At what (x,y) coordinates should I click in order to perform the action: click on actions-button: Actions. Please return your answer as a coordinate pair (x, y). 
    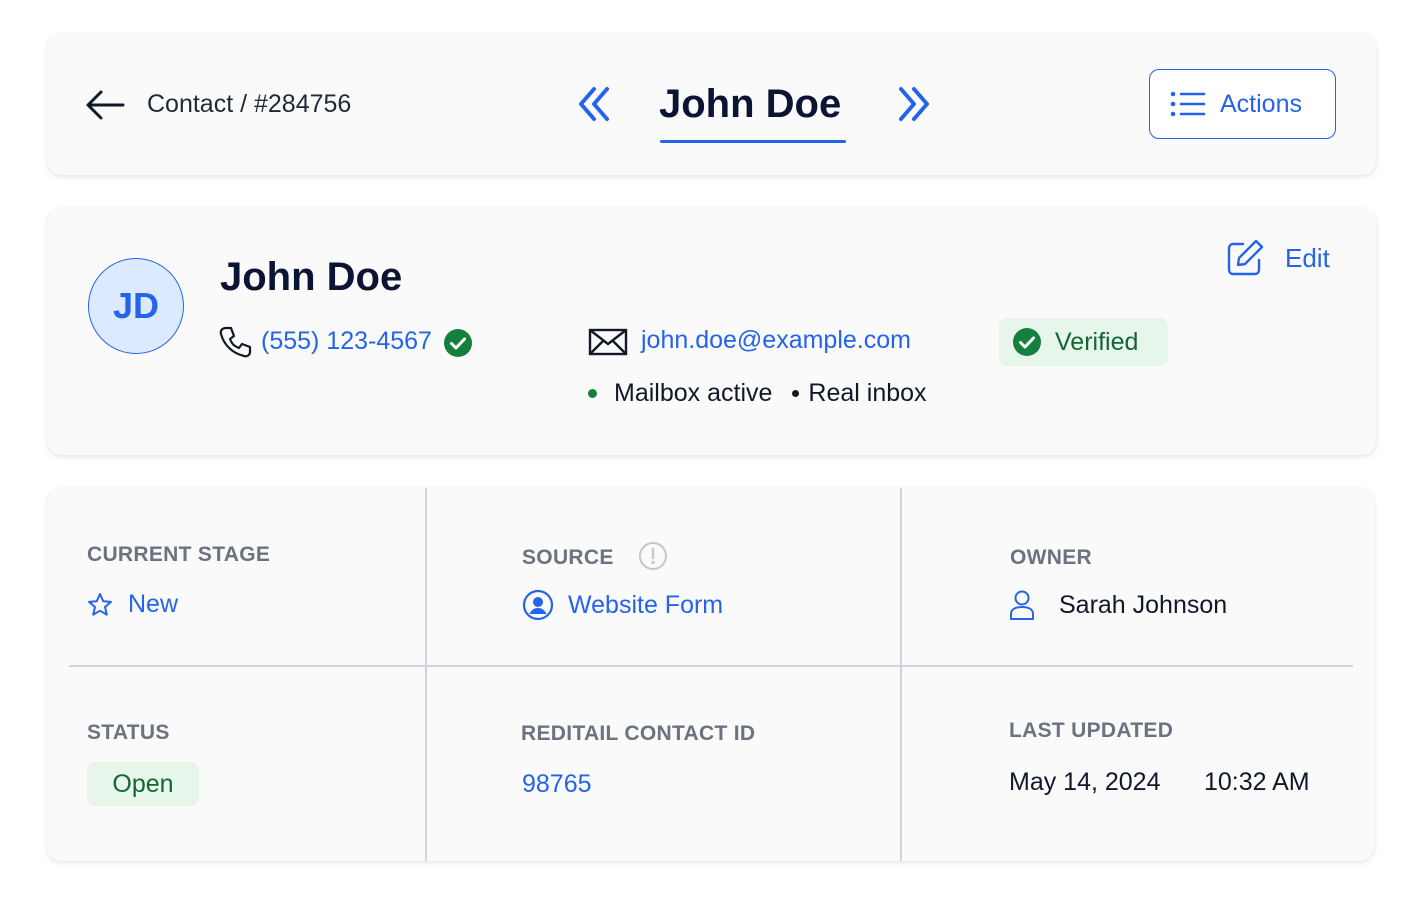
    Looking at the image, I should click on (1242, 104).